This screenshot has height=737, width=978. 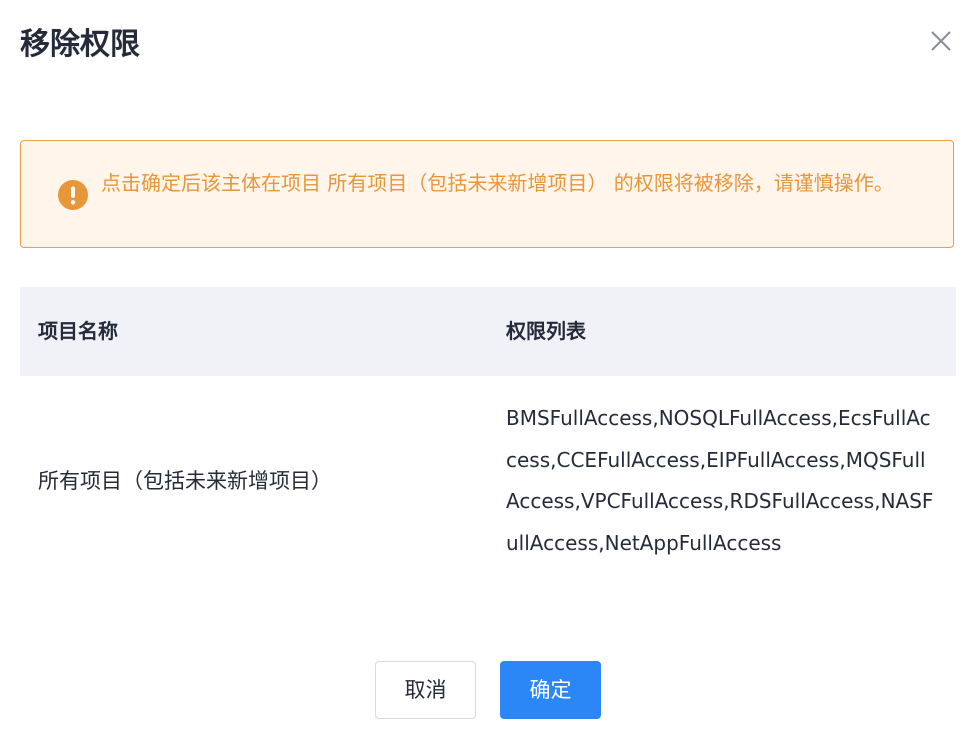 I want to click on column-header-permissions: 权限列表, so click(x=546, y=331).